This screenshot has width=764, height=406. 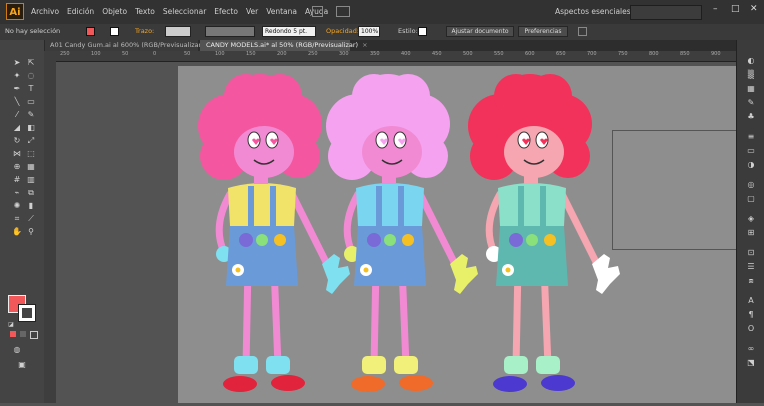 I want to click on sock, so click(x=246, y=365).